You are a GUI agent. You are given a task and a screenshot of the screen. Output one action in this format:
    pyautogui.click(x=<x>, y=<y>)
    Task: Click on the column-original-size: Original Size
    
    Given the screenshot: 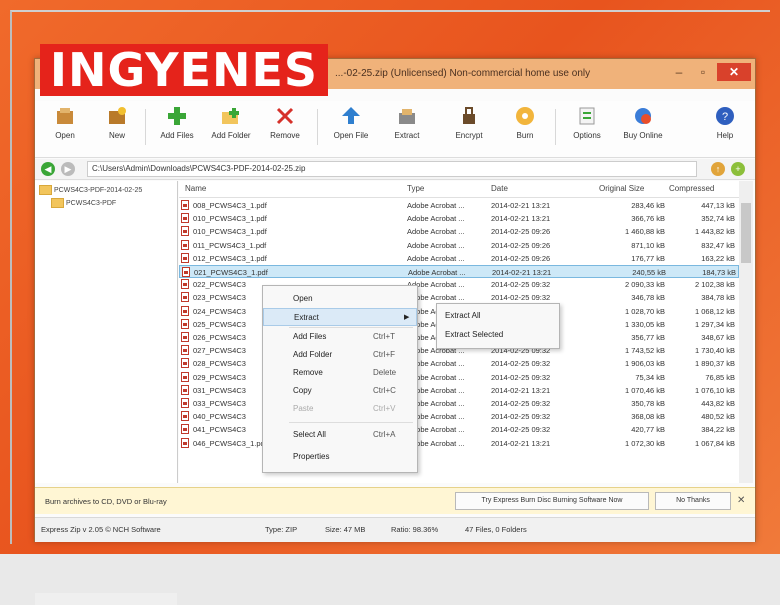 What is the action you would take?
    pyautogui.click(x=621, y=188)
    